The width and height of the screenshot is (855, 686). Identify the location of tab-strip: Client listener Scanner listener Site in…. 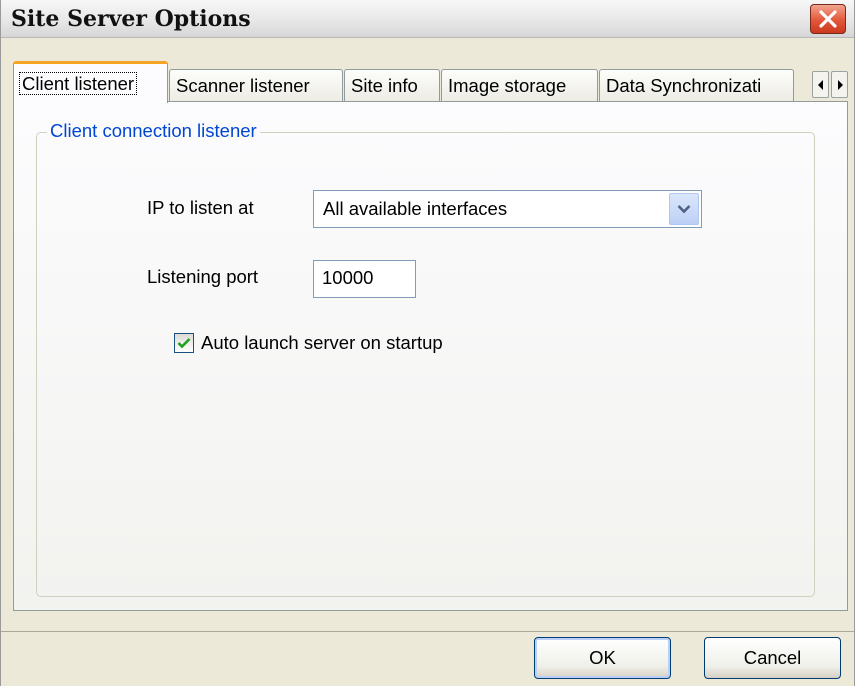
(430, 82).